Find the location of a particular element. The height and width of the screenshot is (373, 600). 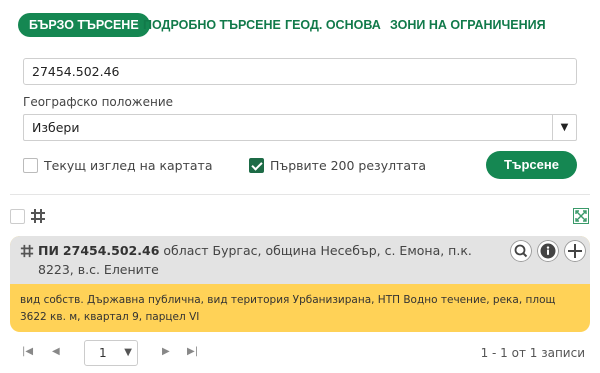

add-icon is located at coordinates (575, 251).